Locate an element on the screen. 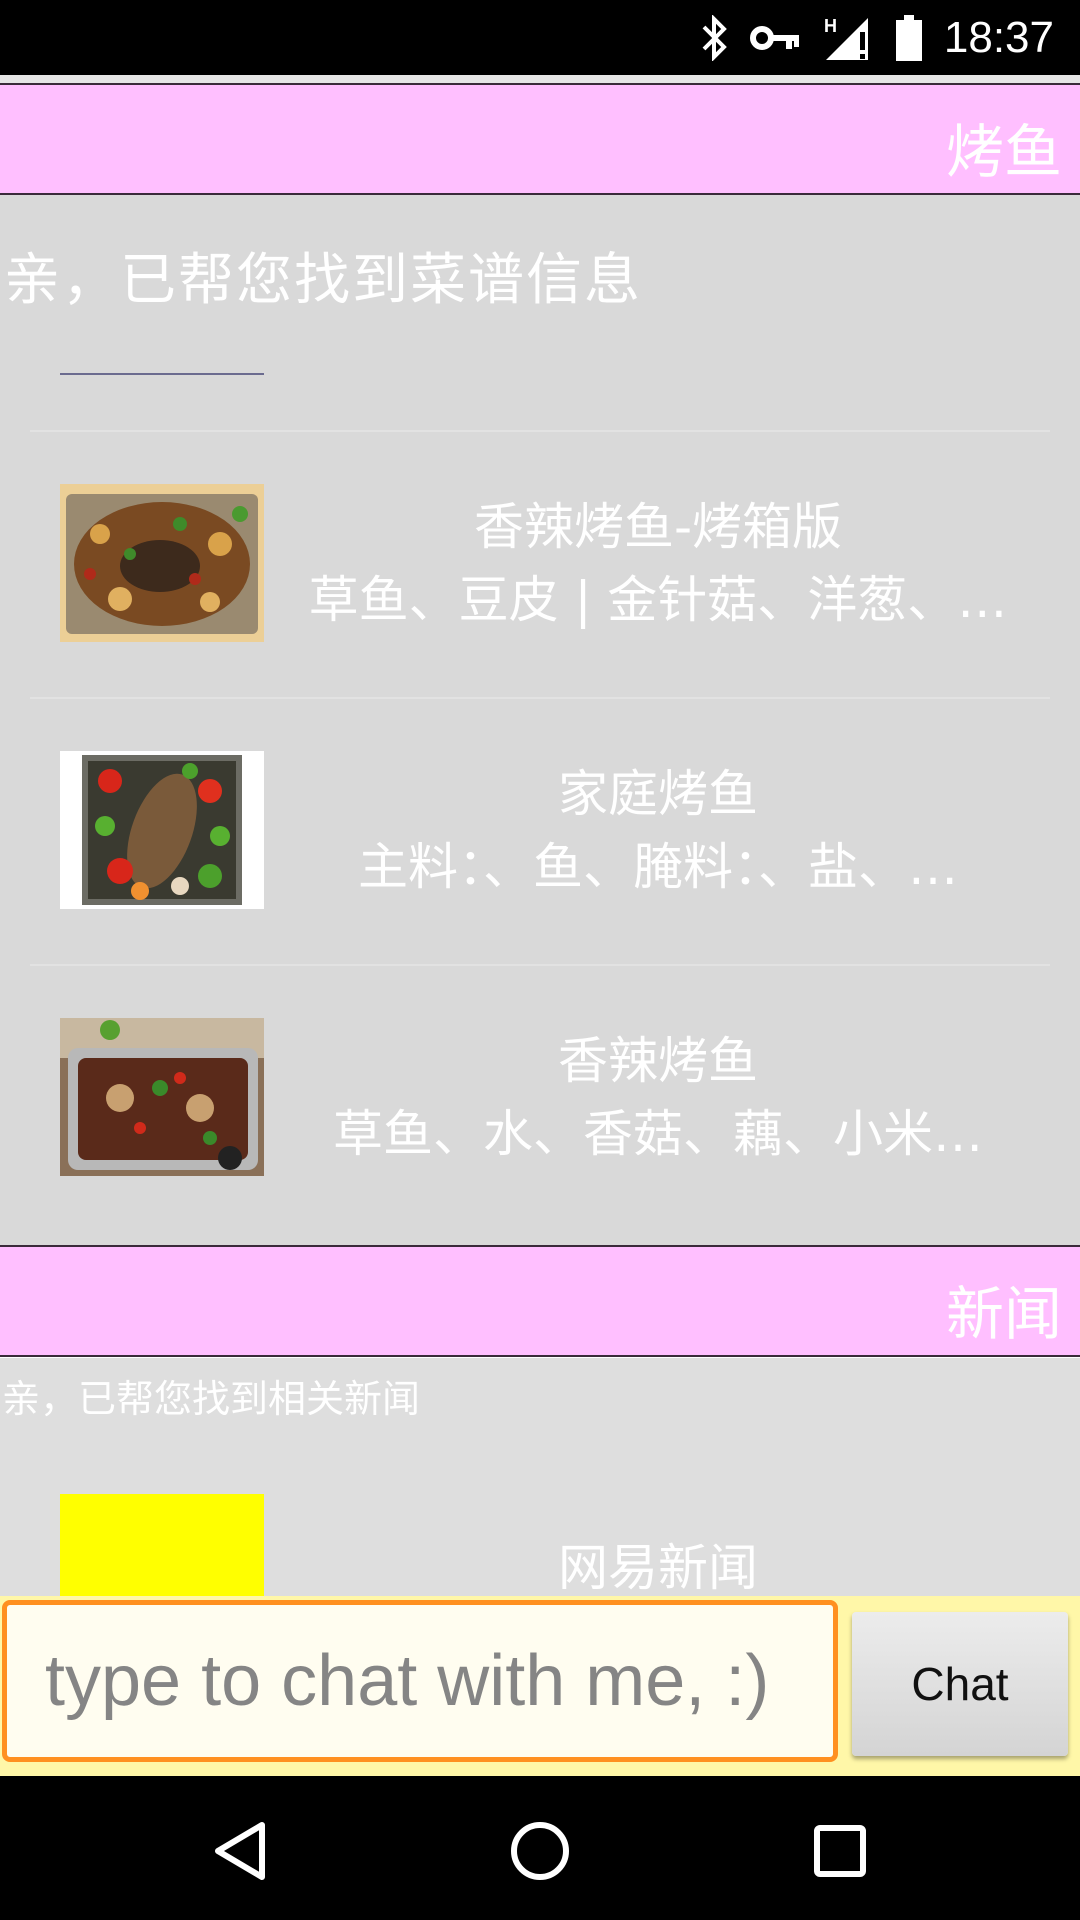 The height and width of the screenshot is (1920, 1080). top-divider is located at coordinates (540, 79).